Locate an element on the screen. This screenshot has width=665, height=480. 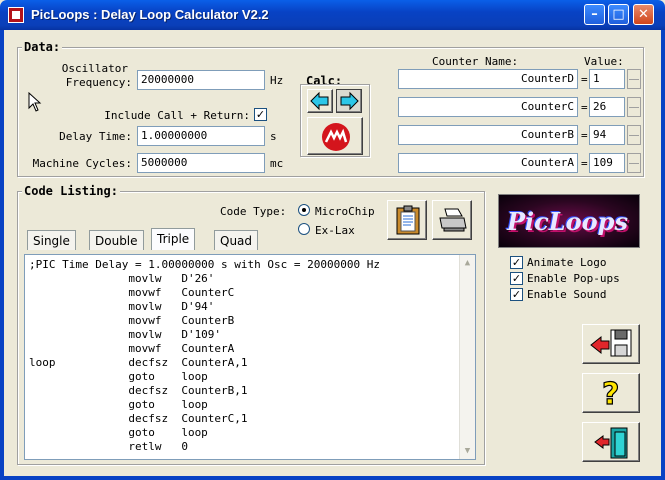
maximize-button: □ is located at coordinates (618, 14).